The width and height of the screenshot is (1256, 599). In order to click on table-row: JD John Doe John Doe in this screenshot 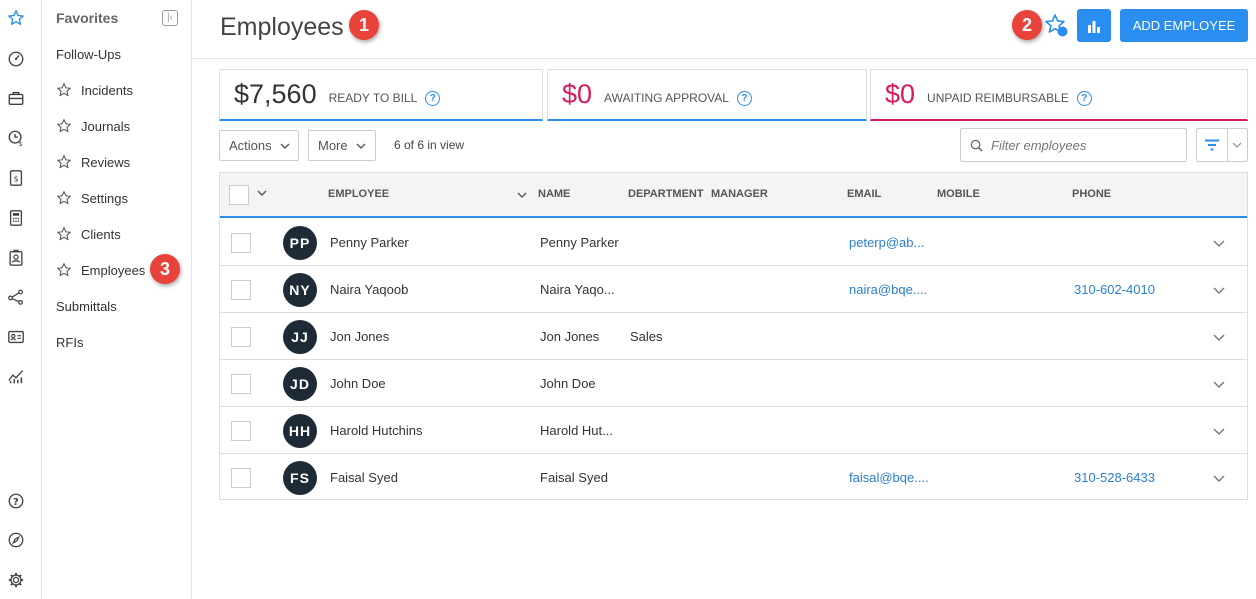, I will do `click(733, 383)`.